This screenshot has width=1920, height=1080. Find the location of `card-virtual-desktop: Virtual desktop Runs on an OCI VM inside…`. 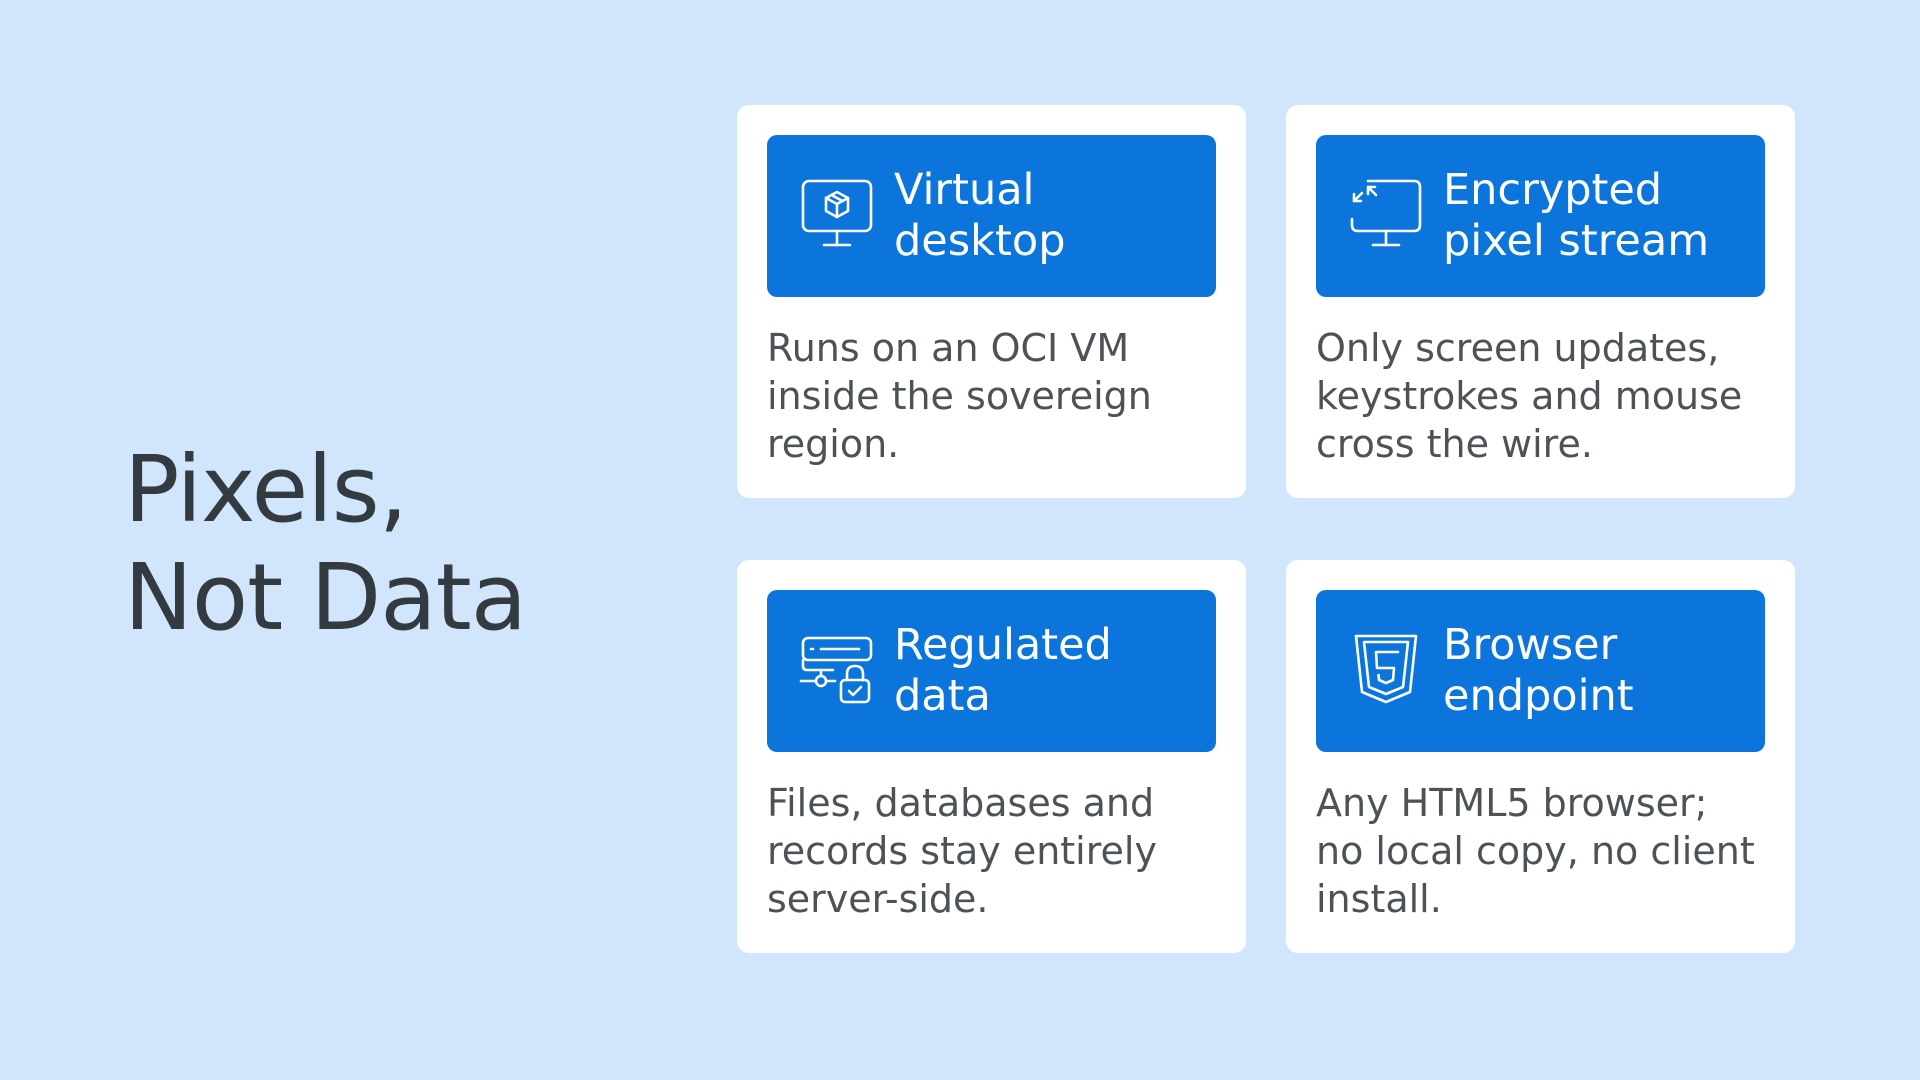

card-virtual-desktop: Virtual desktop Runs on an OCI VM inside… is located at coordinates (991, 301).